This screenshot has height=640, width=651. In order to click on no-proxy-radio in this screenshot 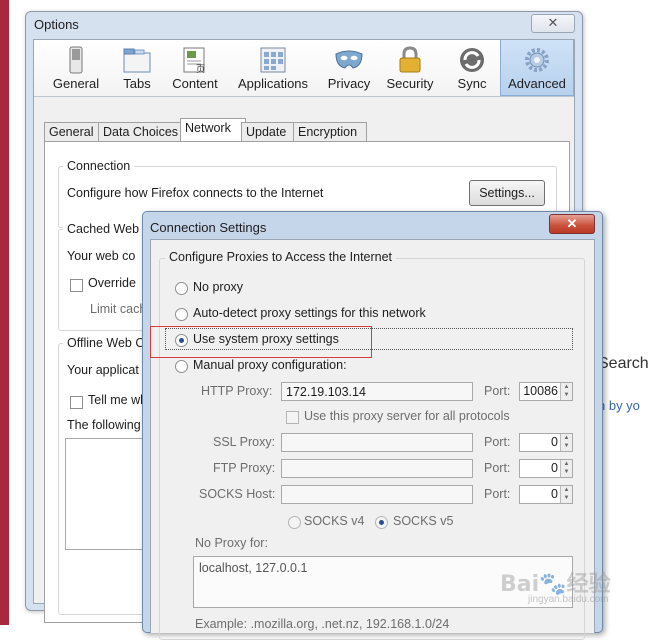, I will do `click(181, 288)`.